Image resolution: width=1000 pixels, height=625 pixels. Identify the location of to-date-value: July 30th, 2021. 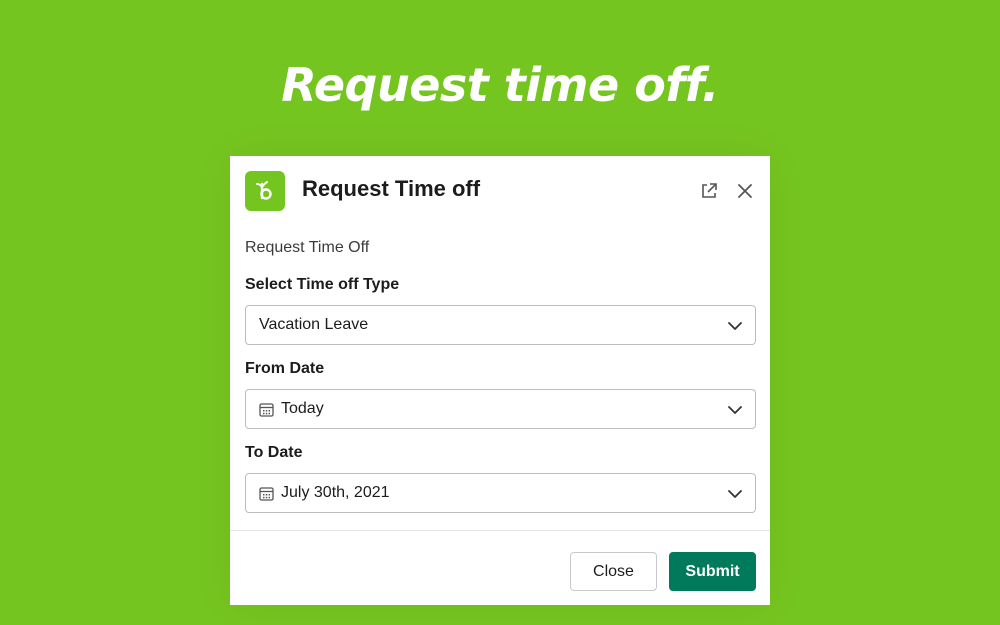
(335, 492).